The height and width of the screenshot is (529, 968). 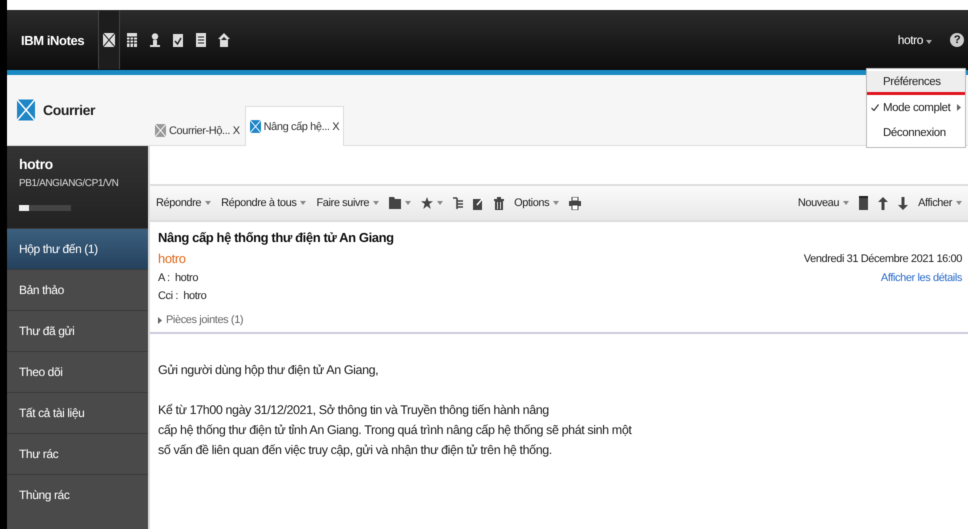 What do you see at coordinates (395, 203) in the screenshot?
I see `folder-icon` at bounding box center [395, 203].